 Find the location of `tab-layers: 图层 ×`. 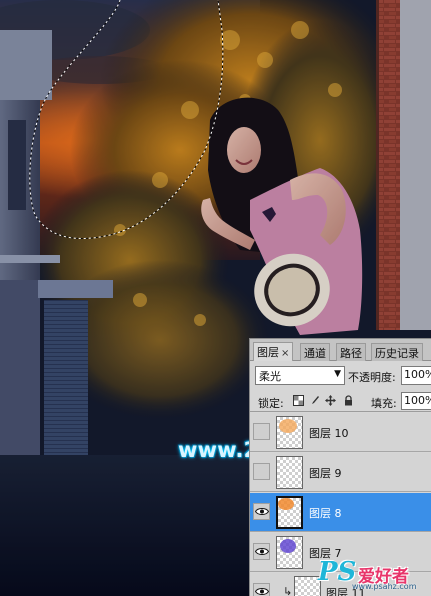

tab-layers: 图层 × is located at coordinates (273, 351).